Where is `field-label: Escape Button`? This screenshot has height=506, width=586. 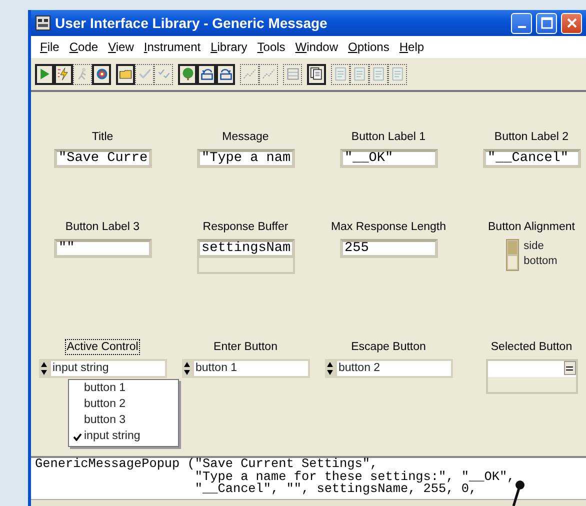 field-label: Escape Button is located at coordinates (388, 347).